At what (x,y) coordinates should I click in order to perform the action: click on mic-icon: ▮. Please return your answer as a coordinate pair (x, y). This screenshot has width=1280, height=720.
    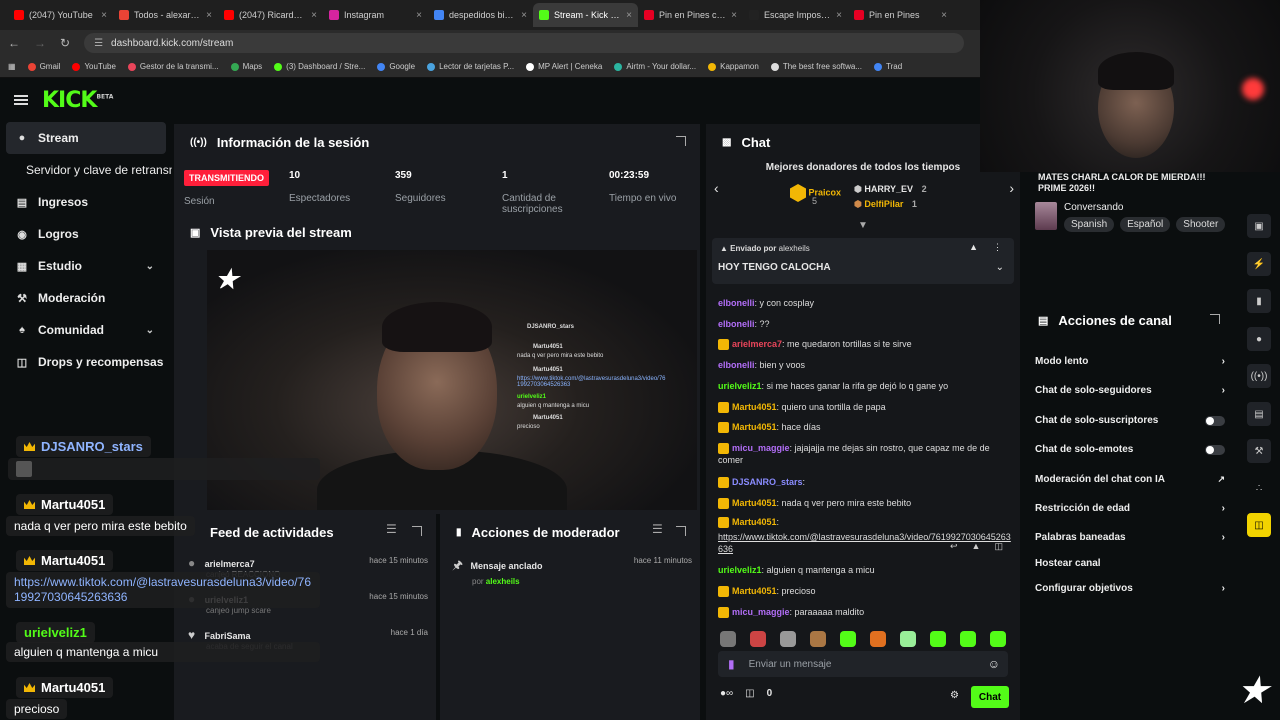
    Looking at the image, I should click on (731, 664).